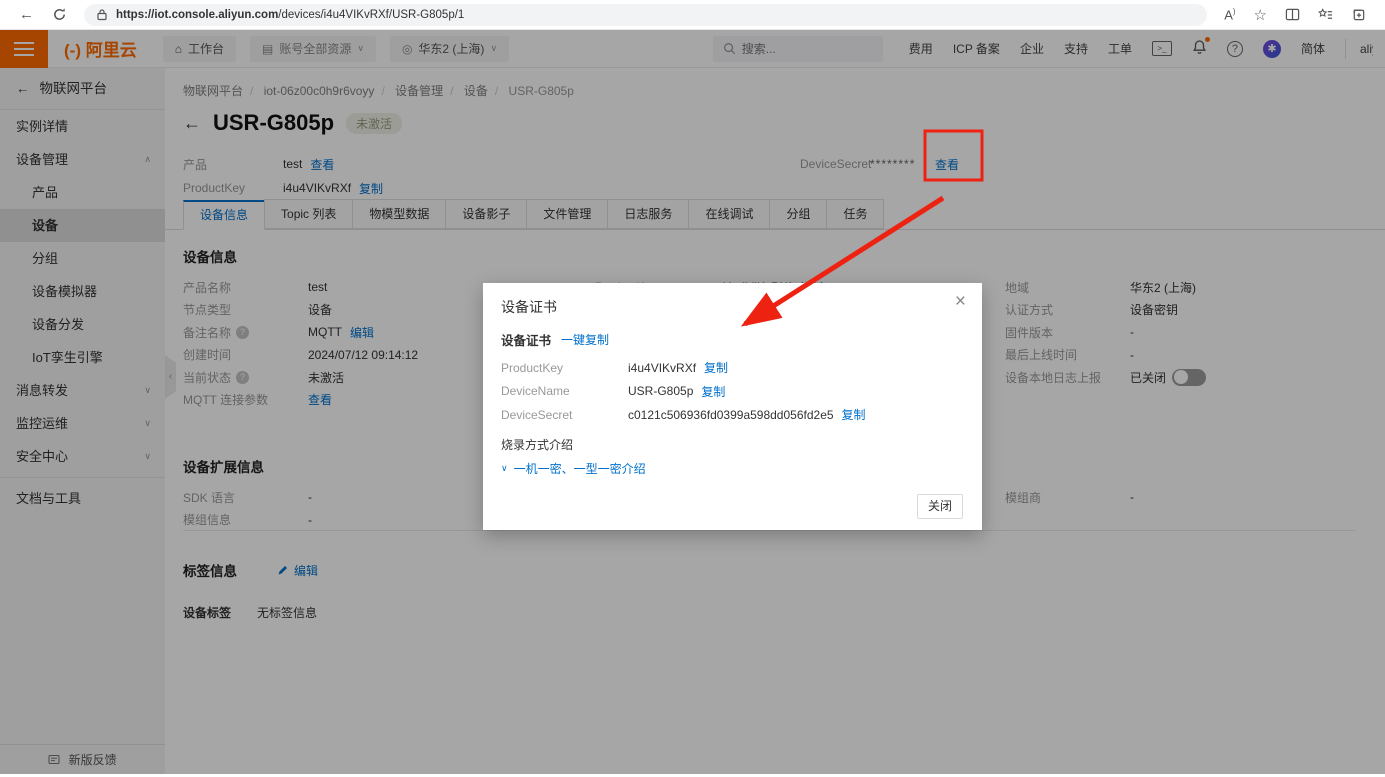 The width and height of the screenshot is (1385, 777). What do you see at coordinates (537, 445) in the screenshot?
I see `burn-method-title: 烧录方式介绍` at bounding box center [537, 445].